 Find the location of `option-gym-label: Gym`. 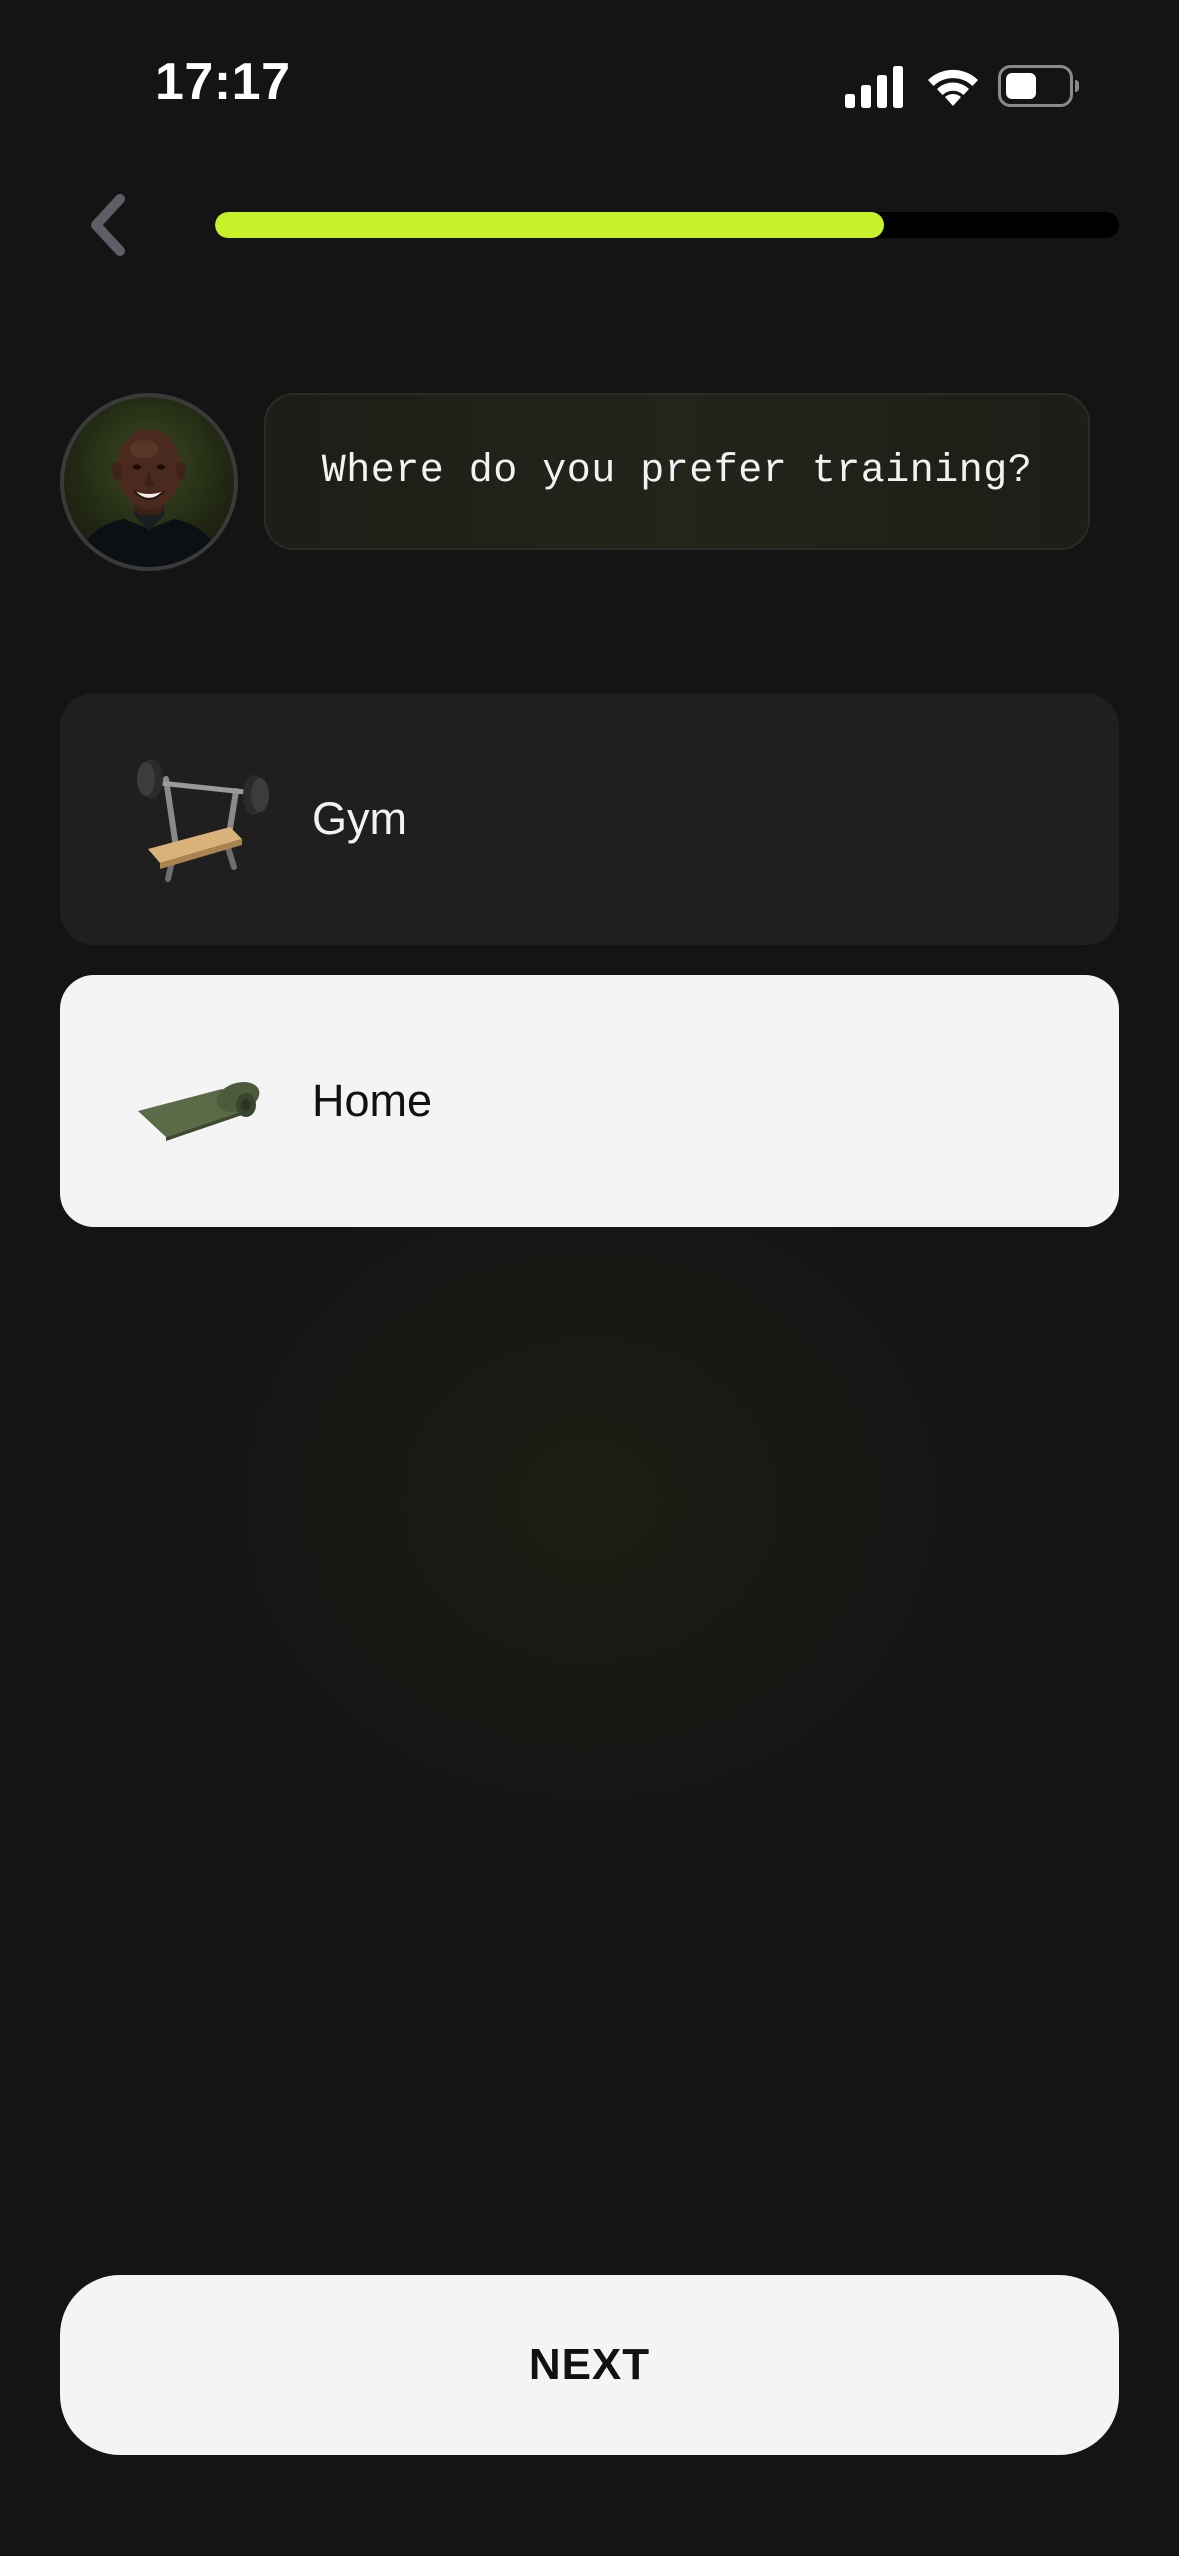

option-gym-label: Gym is located at coordinates (359, 818).